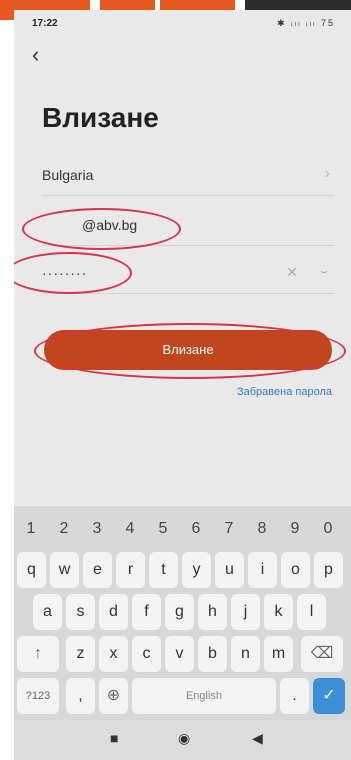 The image size is (351, 760). I want to click on comma-key: ,, so click(80, 696).